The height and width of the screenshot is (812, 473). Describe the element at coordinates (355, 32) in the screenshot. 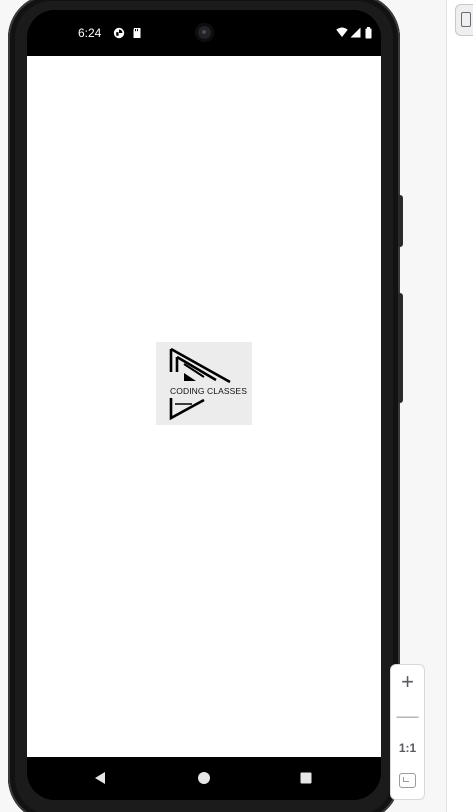

I see `cell-signal-icon` at that location.